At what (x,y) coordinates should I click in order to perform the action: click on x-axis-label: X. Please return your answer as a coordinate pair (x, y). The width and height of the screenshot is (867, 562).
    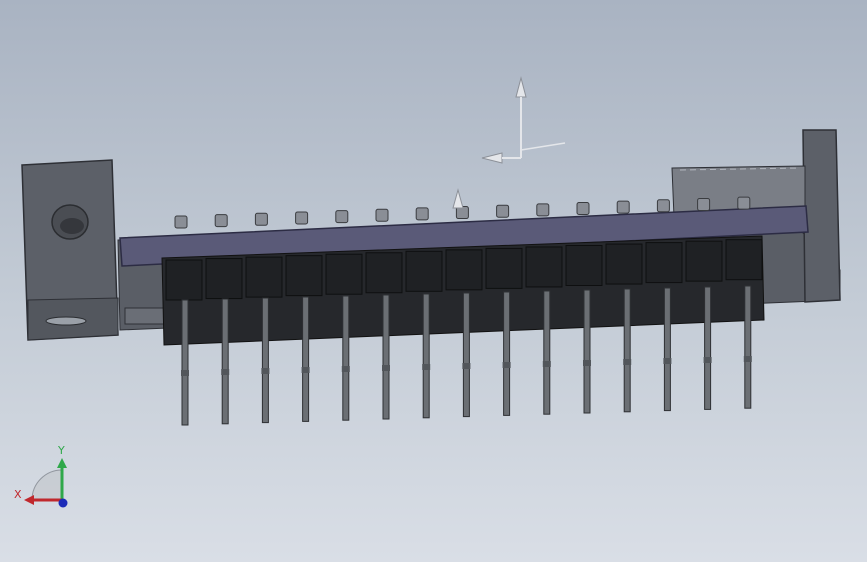
    Looking at the image, I should click on (18, 494).